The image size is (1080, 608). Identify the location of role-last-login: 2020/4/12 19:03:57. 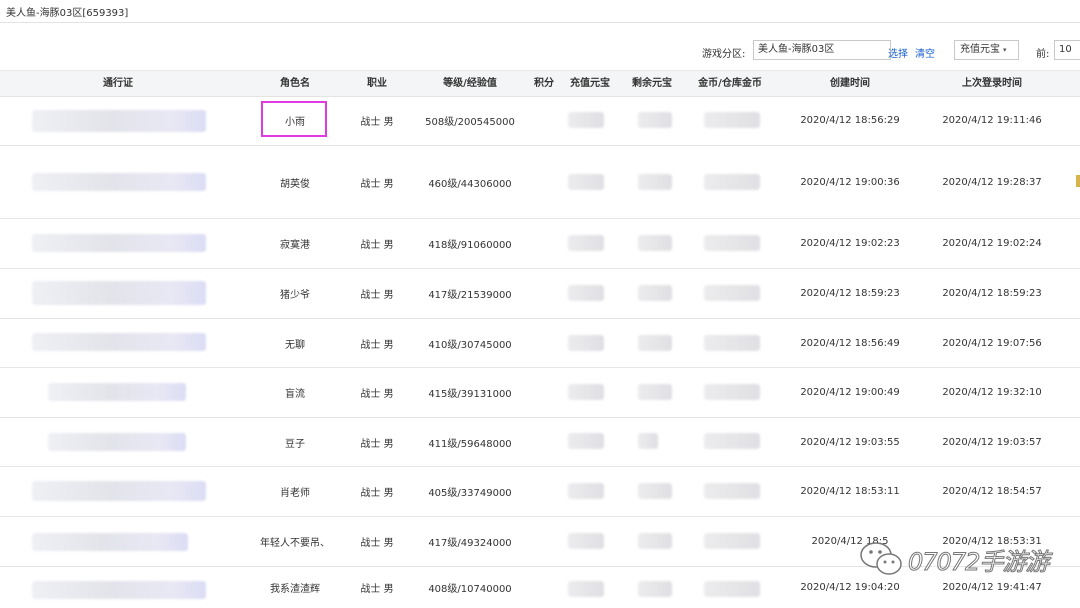
(992, 442).